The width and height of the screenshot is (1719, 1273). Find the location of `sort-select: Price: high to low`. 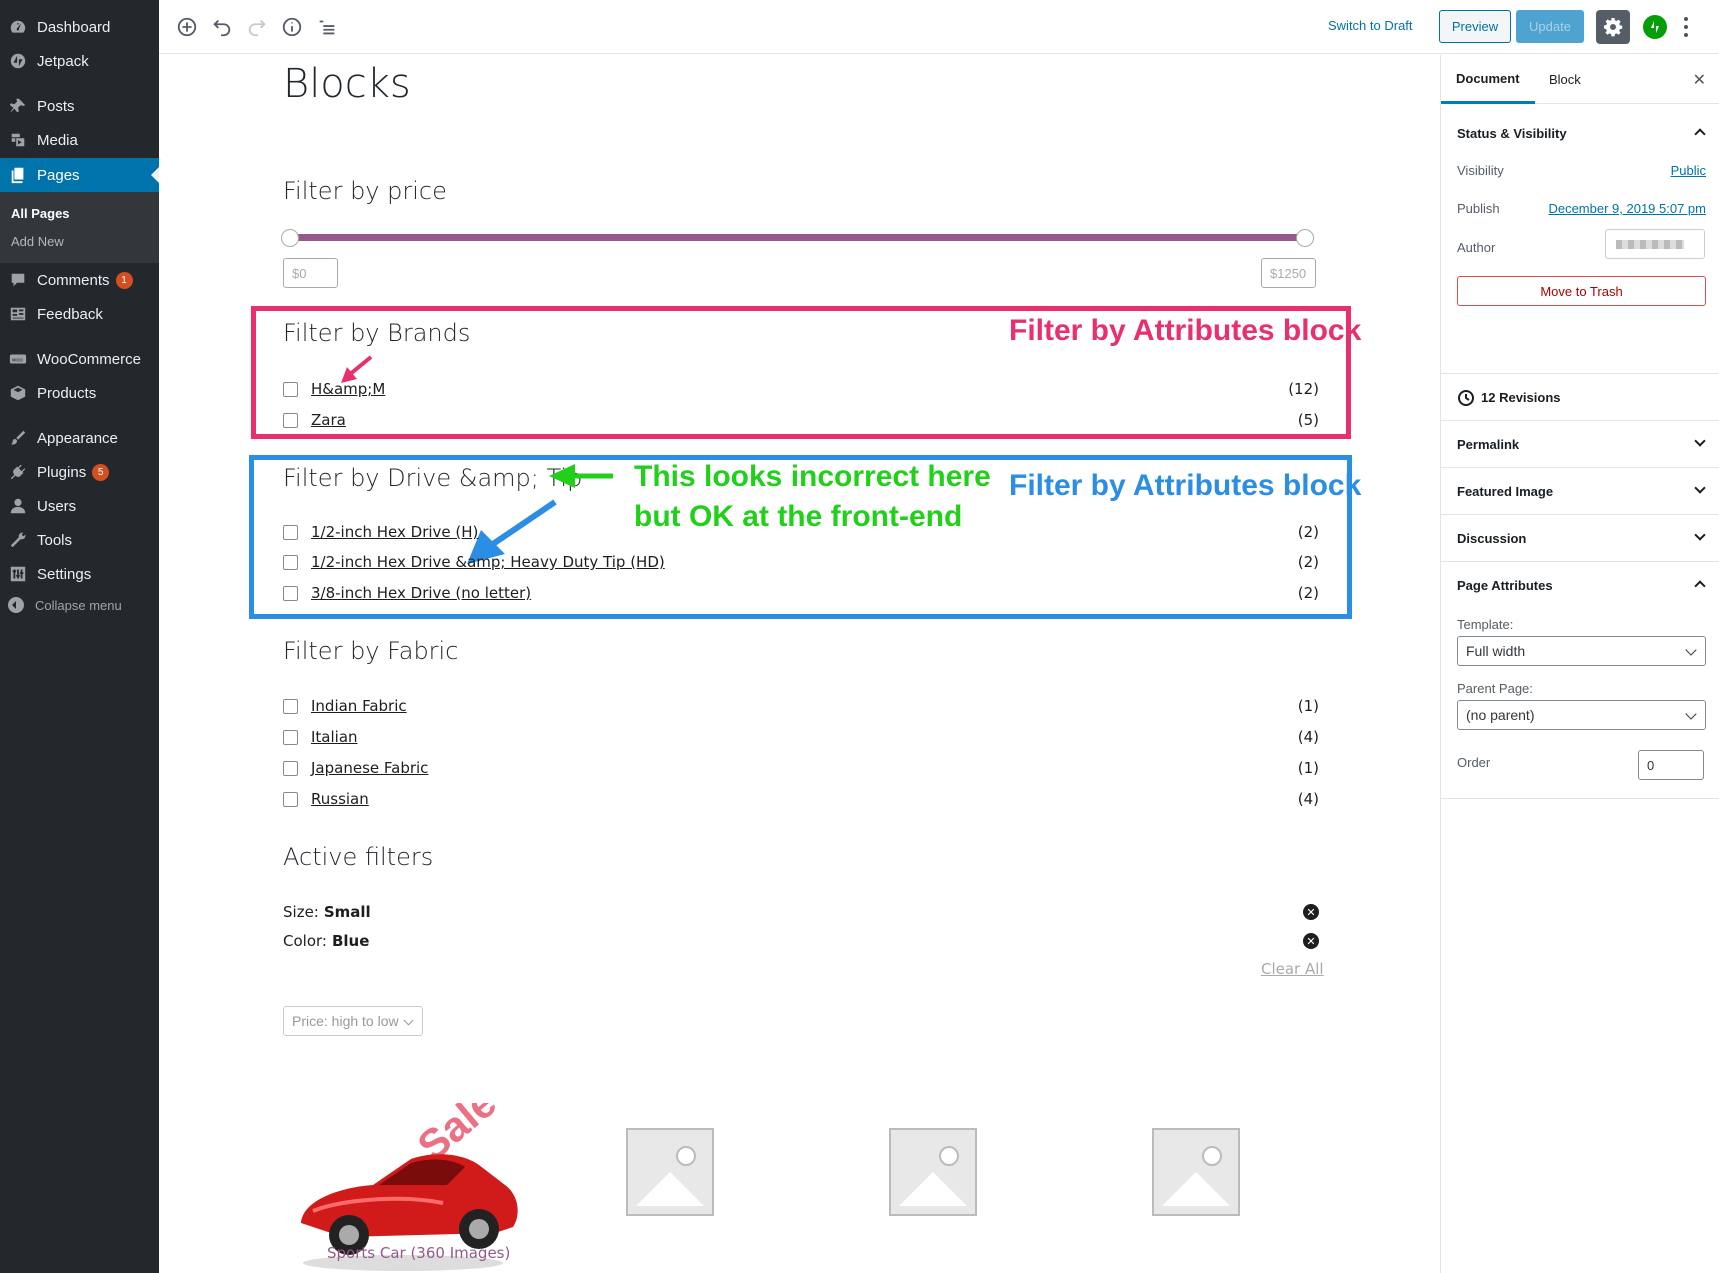

sort-select: Price: high to low is located at coordinates (353, 1021).